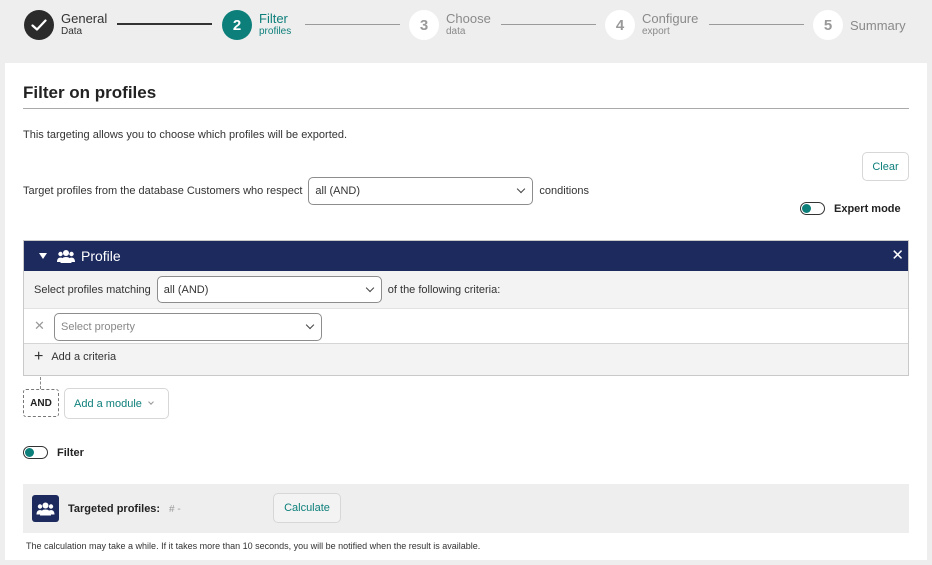 This screenshot has height=565, width=932. What do you see at coordinates (90, 92) in the screenshot?
I see `page-title: Filter on profiles` at bounding box center [90, 92].